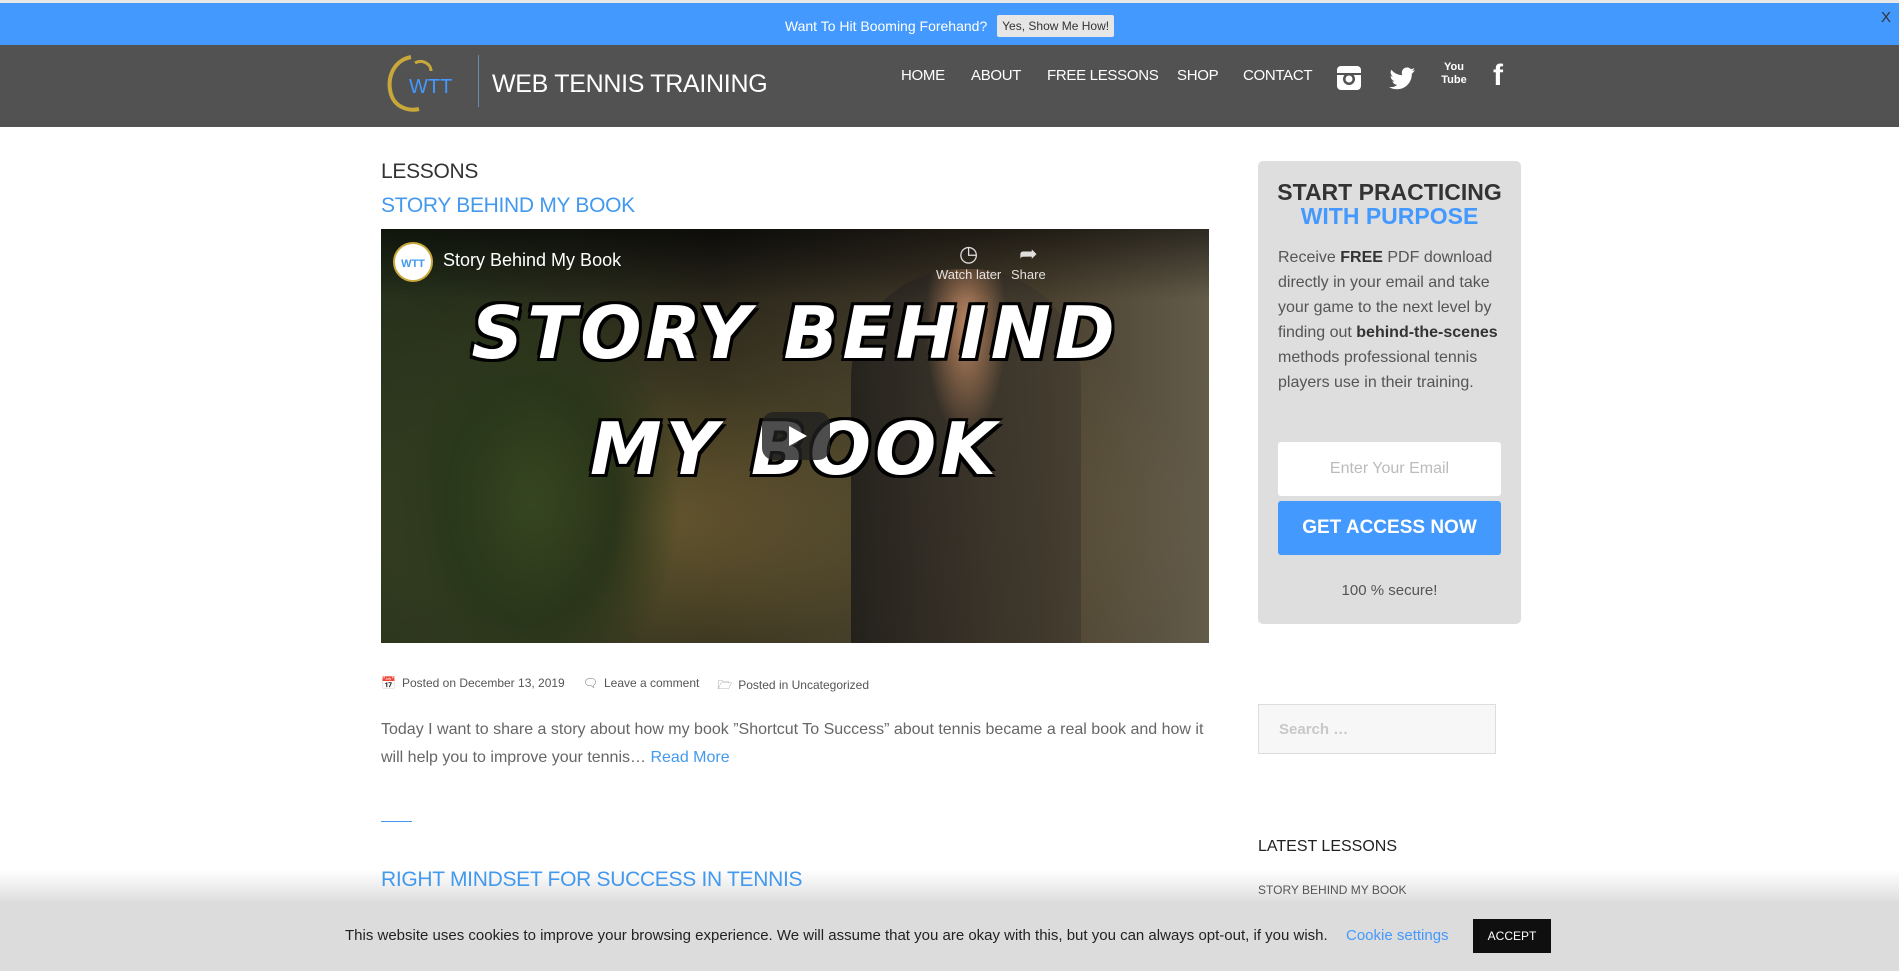 This screenshot has height=971, width=1899. I want to click on site-title: WEB TENNIS TRAINING, so click(630, 84).